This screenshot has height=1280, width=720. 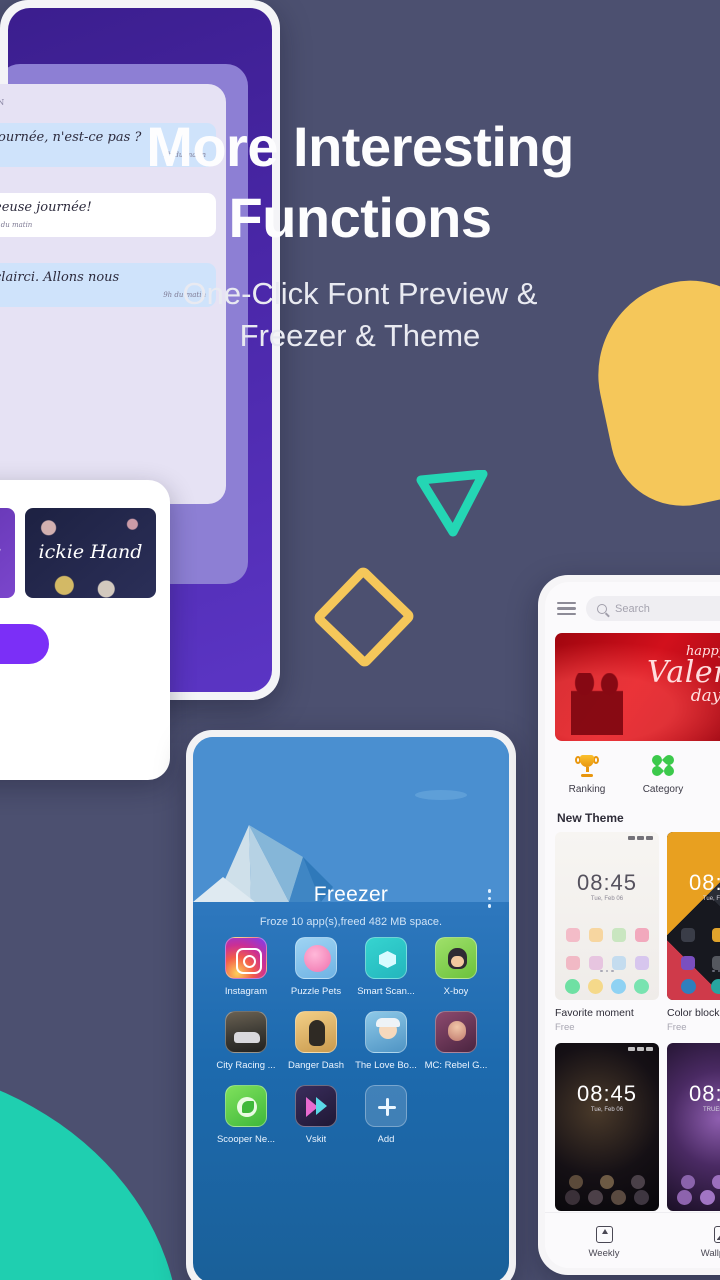 I want to click on scooper-news-icon, so click(x=246, y=1106).